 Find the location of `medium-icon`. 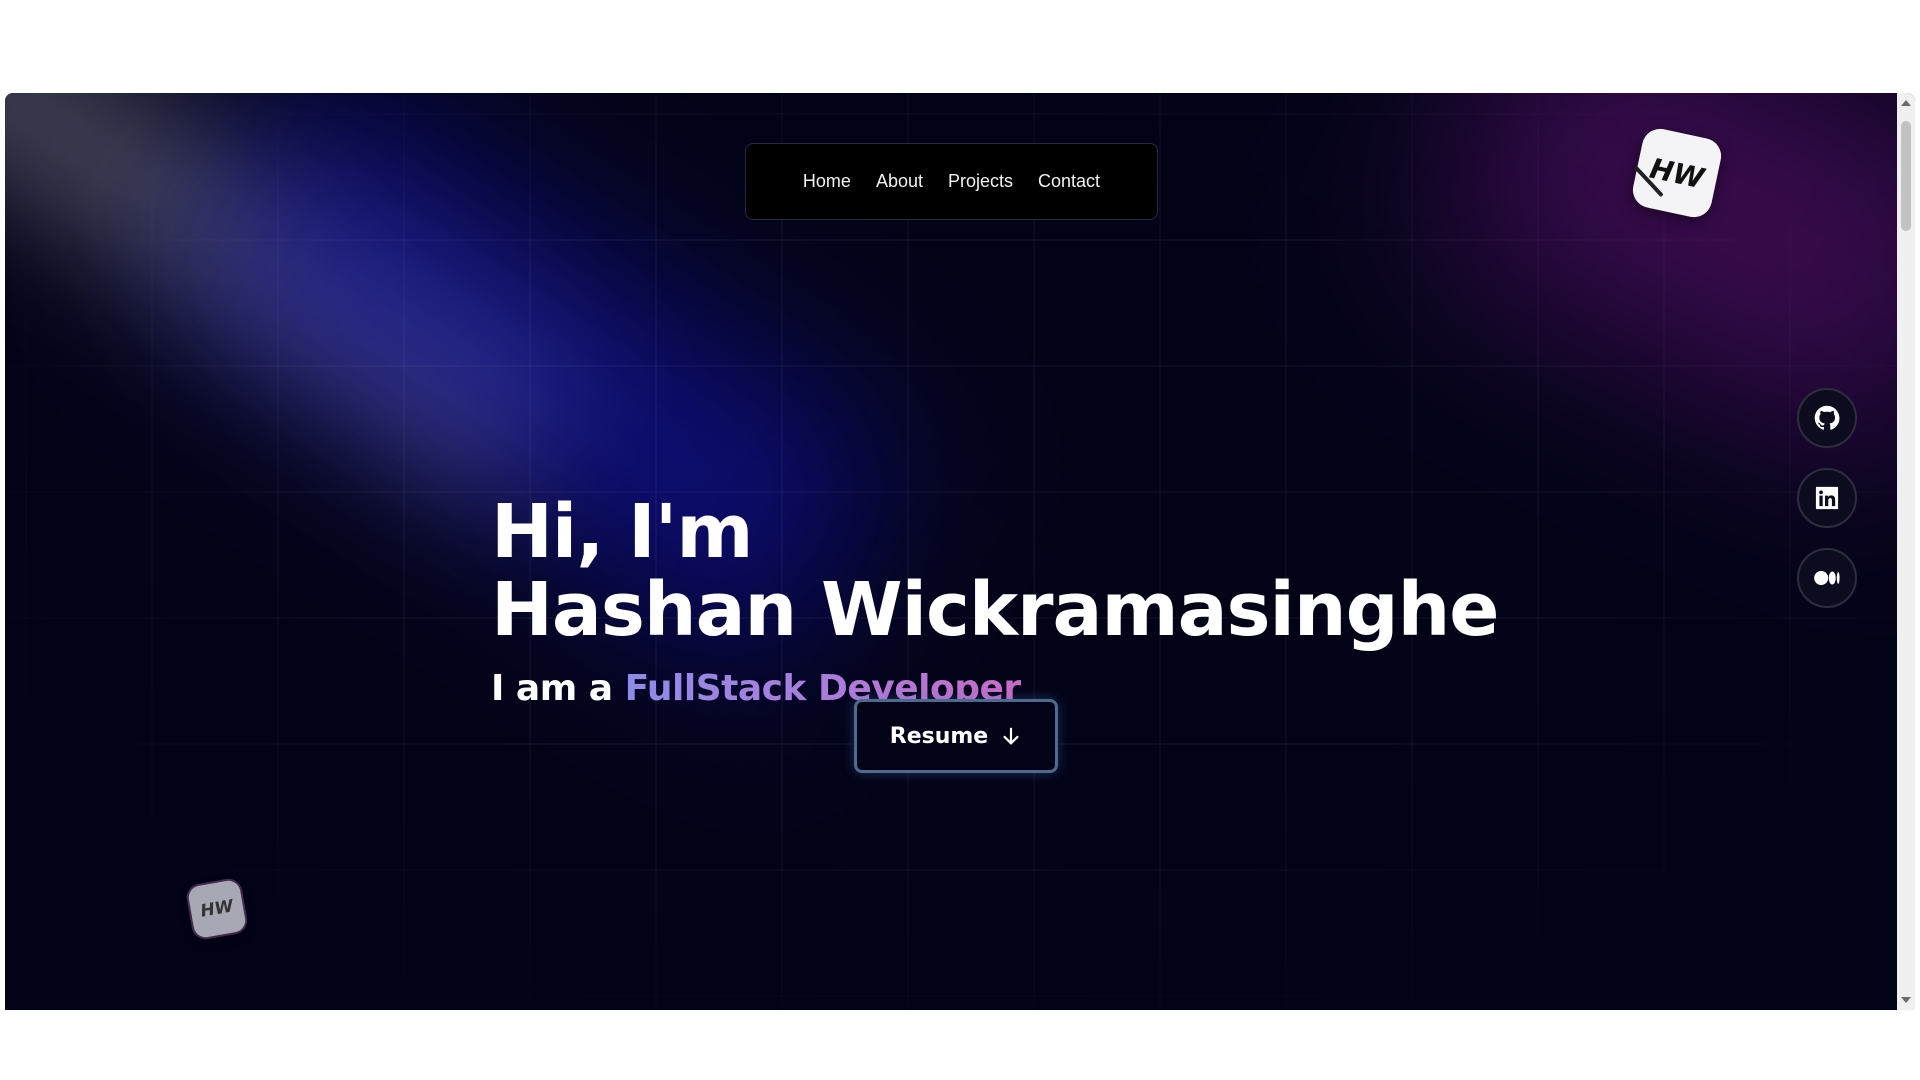

medium-icon is located at coordinates (1827, 578).